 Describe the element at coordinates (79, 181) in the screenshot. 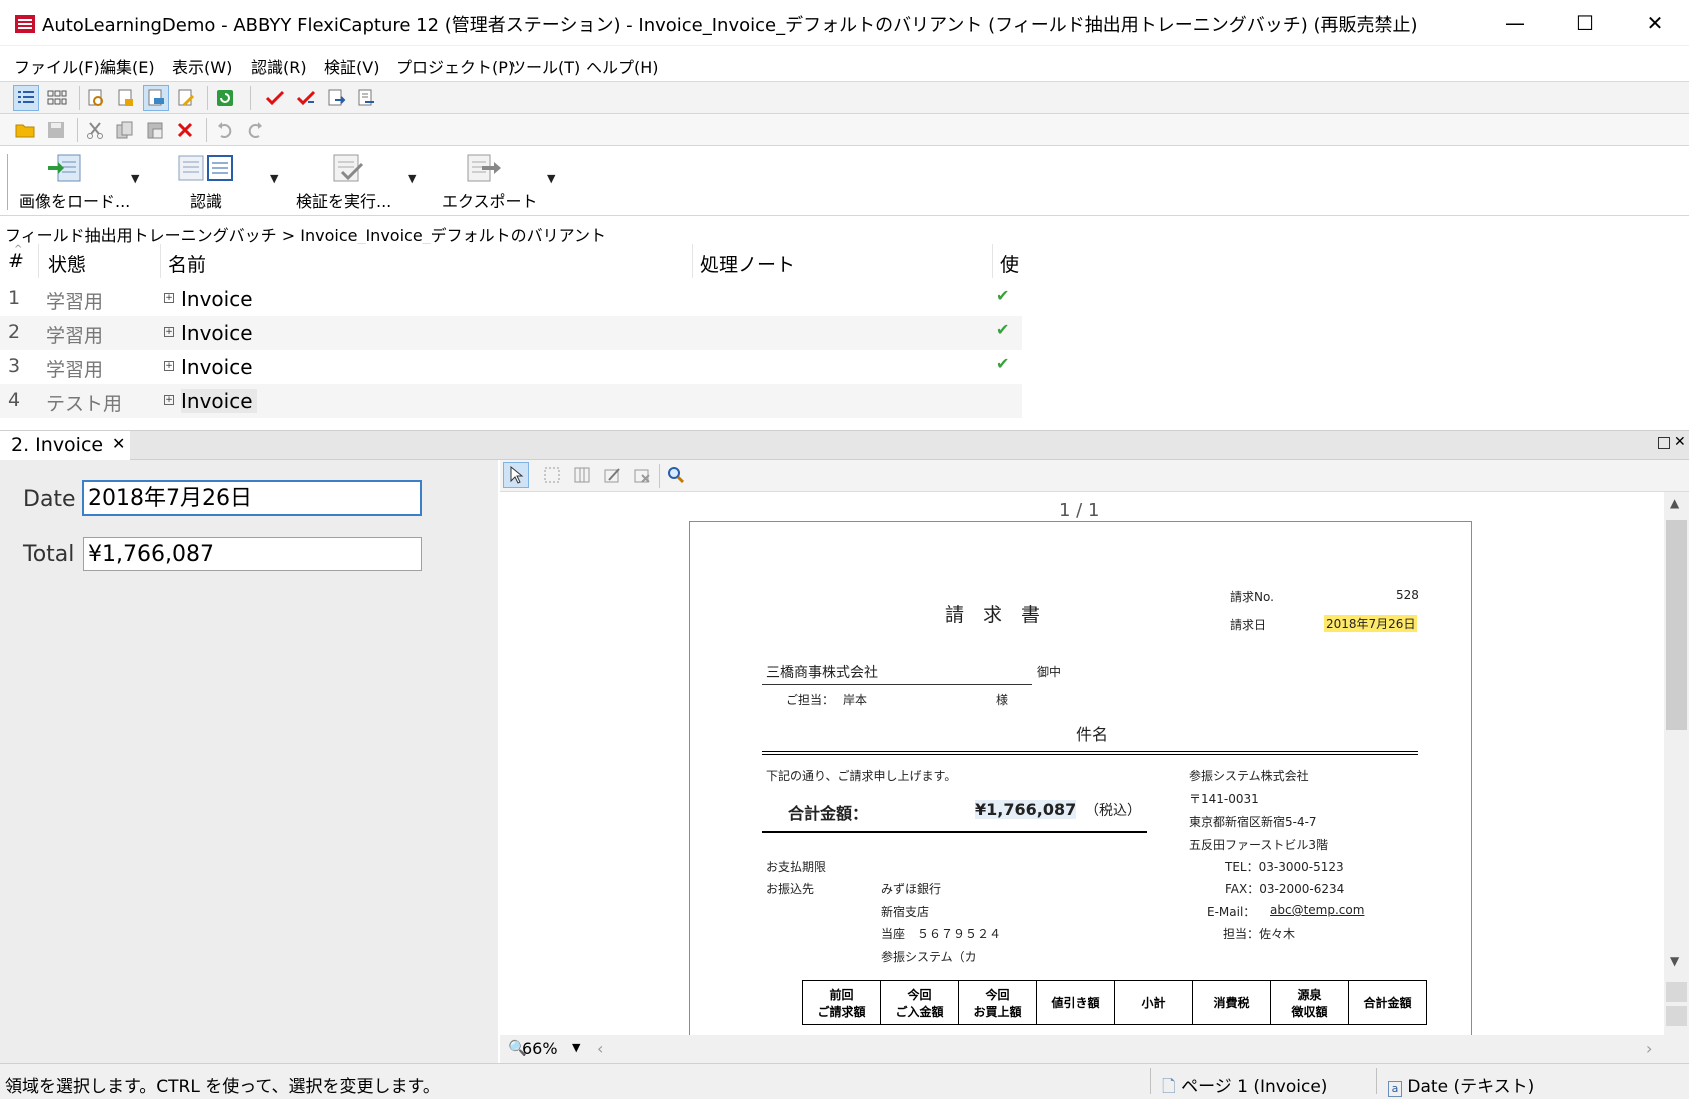

I see `load-images-button: 画像をロード... ▼` at that location.